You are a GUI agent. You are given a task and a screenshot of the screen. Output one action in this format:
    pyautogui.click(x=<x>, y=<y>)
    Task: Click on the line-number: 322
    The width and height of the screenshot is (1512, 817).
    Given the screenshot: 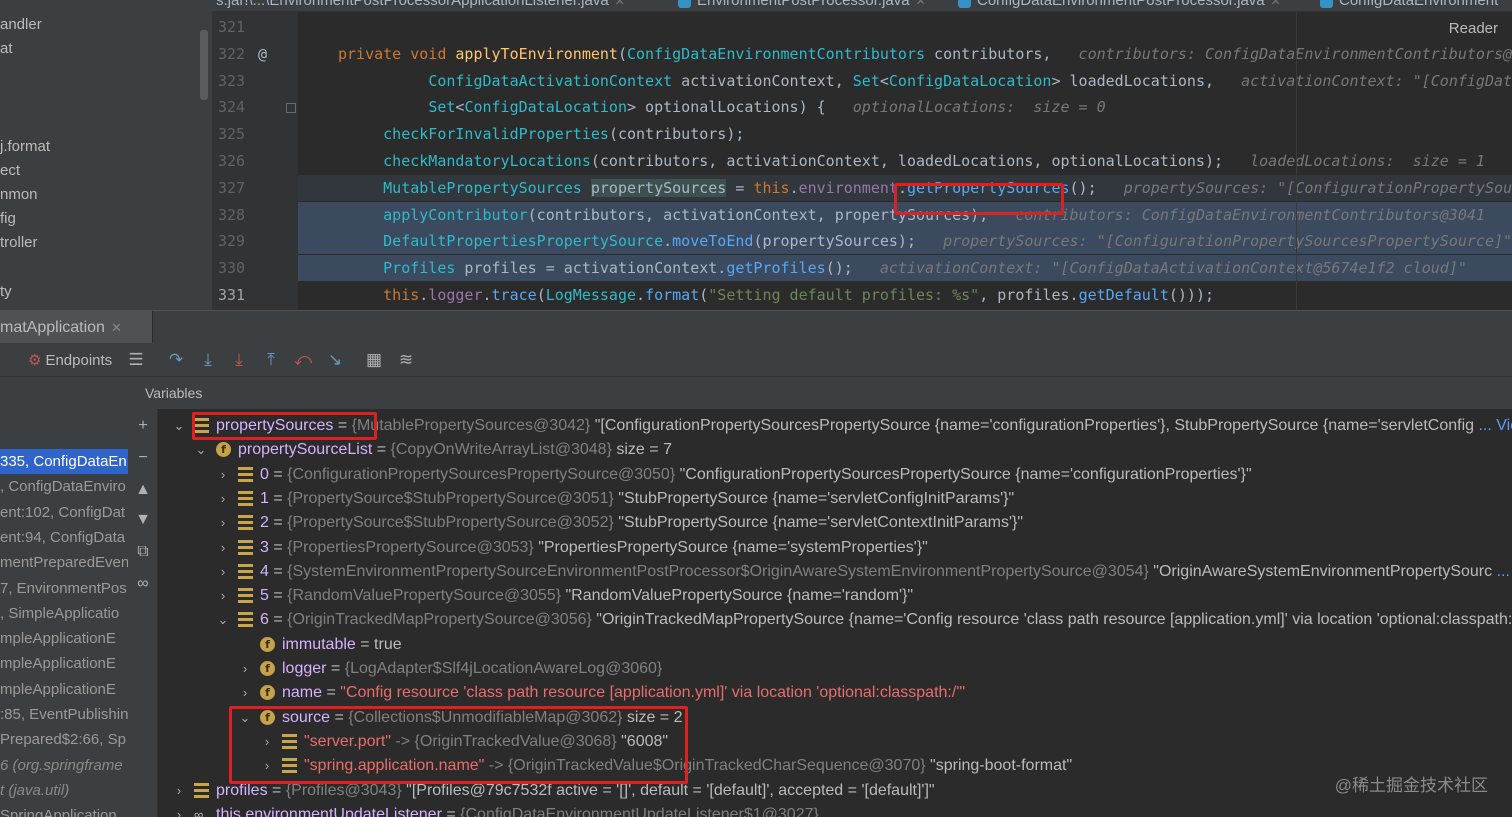 What is the action you would take?
    pyautogui.click(x=231, y=54)
    